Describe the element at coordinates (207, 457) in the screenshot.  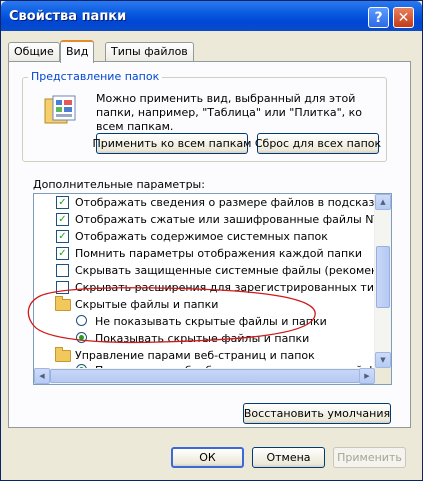
I see `ok-button: ОК` at that location.